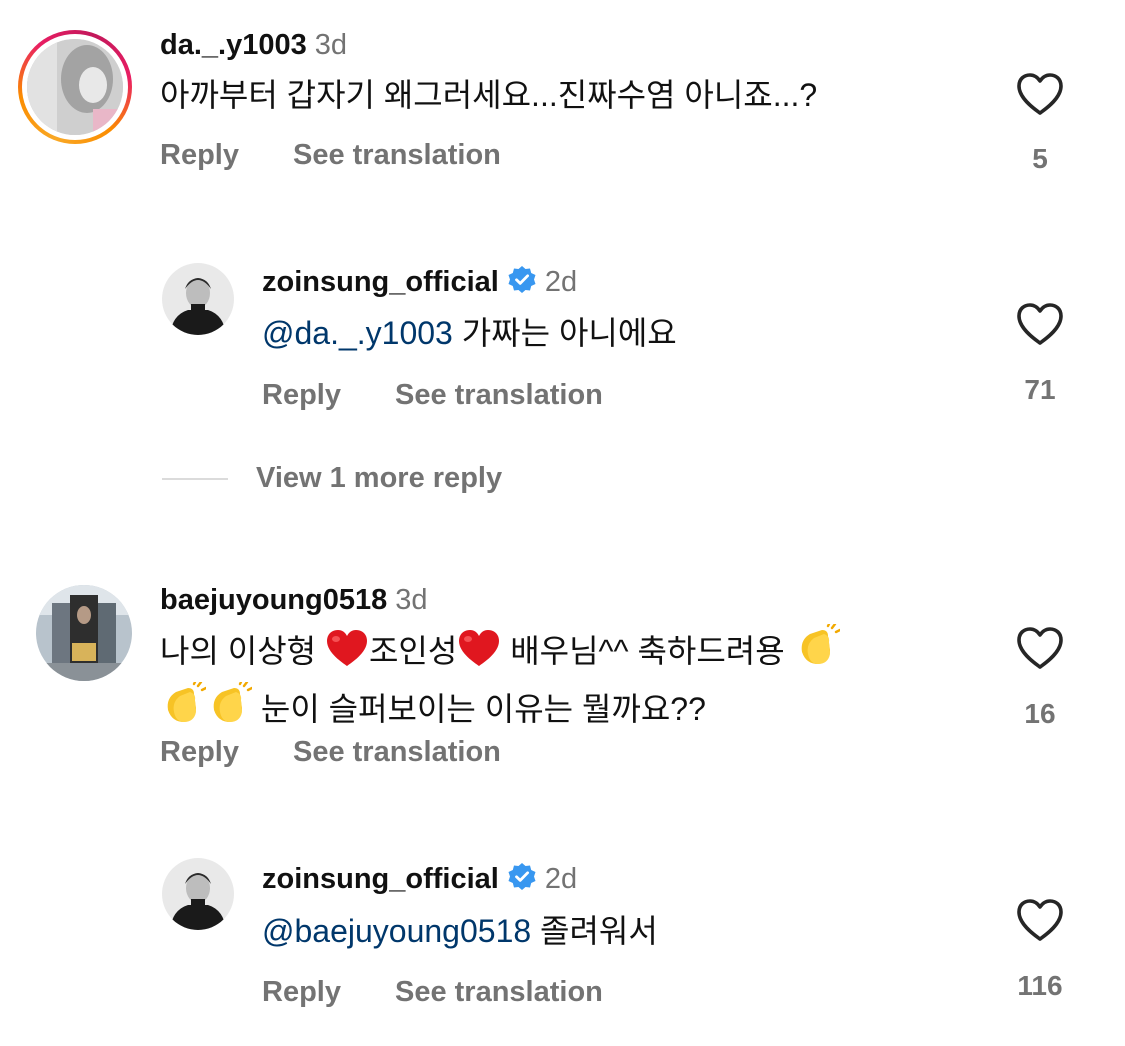 This screenshot has height=1046, width=1125. What do you see at coordinates (379, 478) in the screenshot?
I see `view-more-label: View 1 more reply` at bounding box center [379, 478].